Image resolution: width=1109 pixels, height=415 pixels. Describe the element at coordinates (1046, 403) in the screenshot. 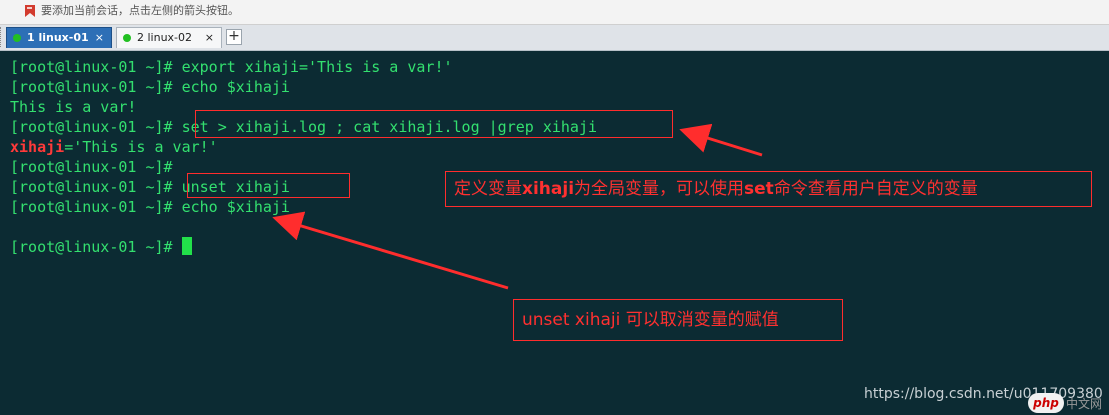

I see `php-logo: php` at that location.